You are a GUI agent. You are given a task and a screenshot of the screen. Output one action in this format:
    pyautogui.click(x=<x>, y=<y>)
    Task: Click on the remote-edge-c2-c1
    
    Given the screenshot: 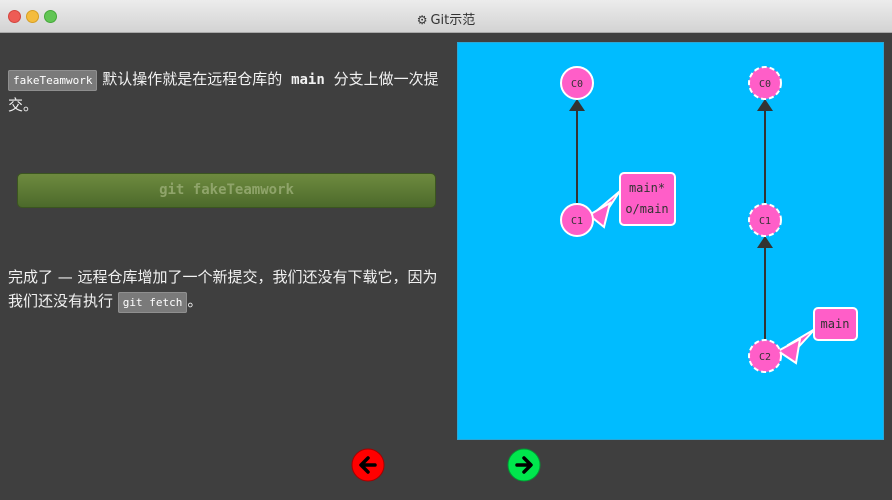 What is the action you would take?
    pyautogui.click(x=765, y=287)
    